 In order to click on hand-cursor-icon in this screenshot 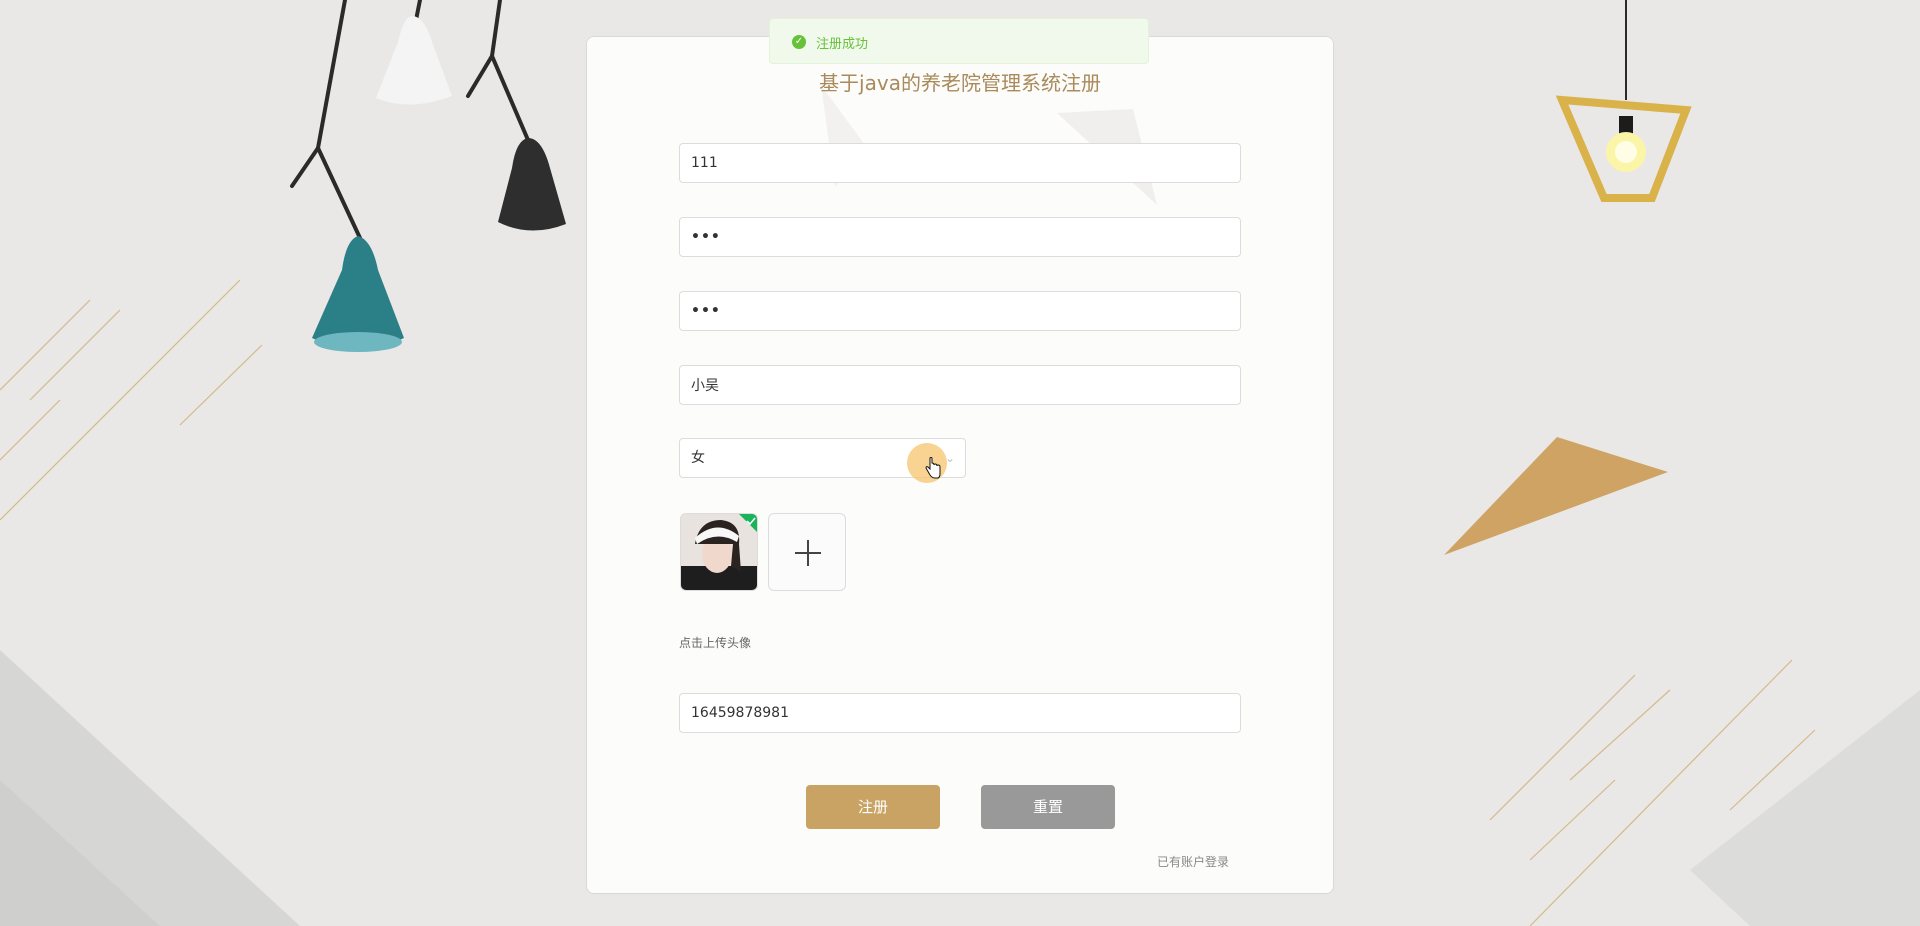, I will do `click(933, 468)`.